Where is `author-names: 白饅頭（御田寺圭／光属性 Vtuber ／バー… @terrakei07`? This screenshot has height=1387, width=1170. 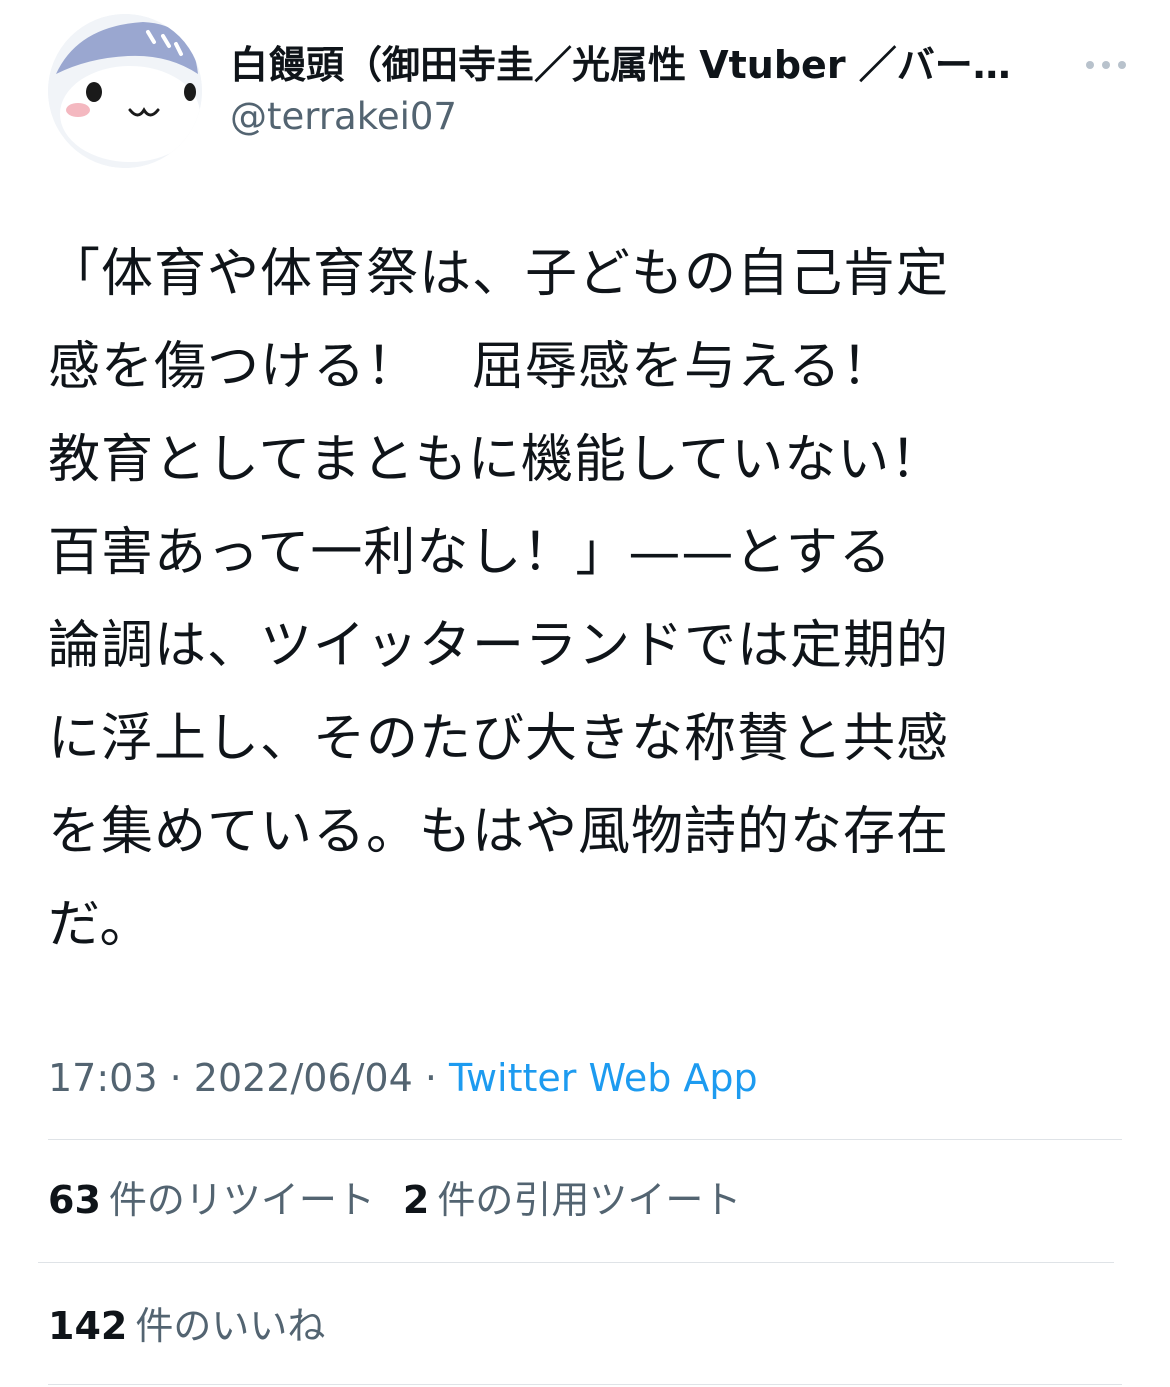 author-names: 白饅頭（御田寺圭／光属性 Vtuber ／バー… @terrakei07 is located at coordinates (650, 91).